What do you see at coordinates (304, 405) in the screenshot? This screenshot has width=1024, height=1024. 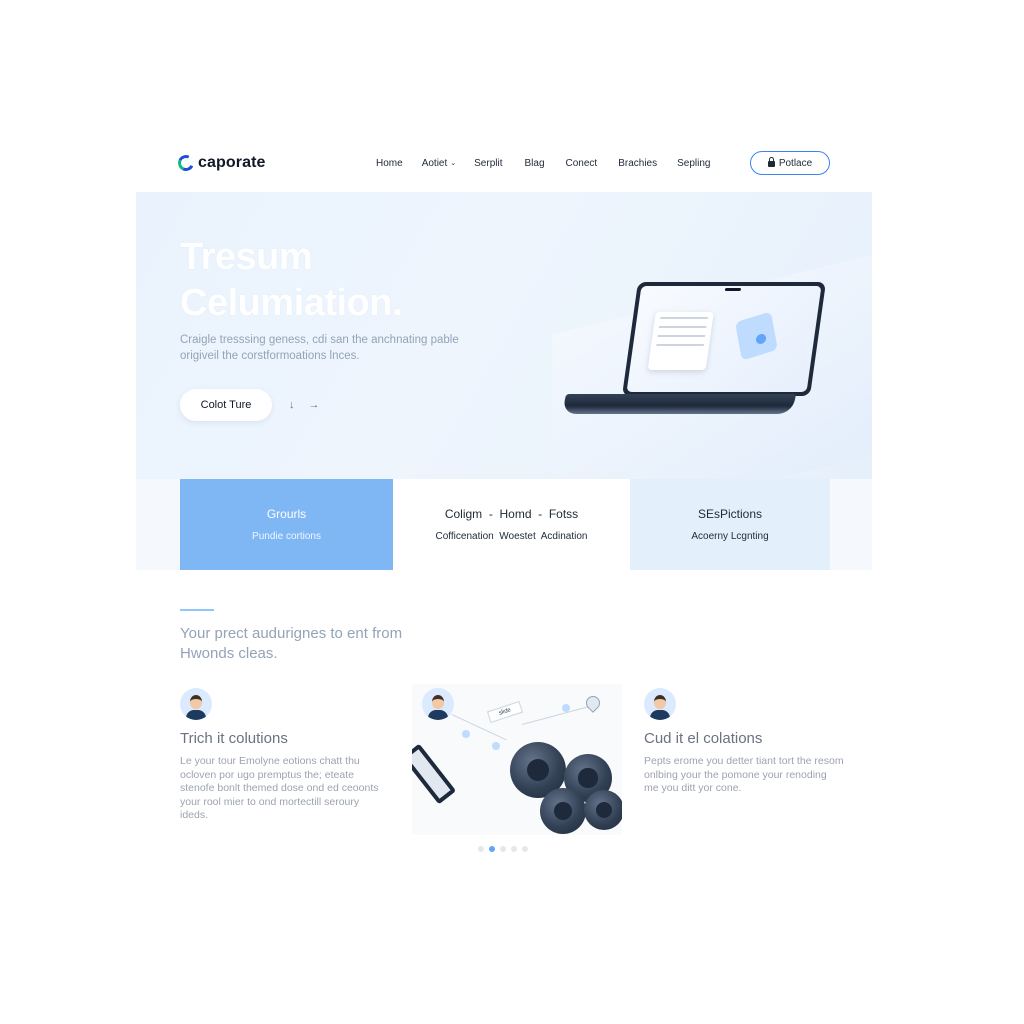 I see `hero-secondary-actions: ↓ →` at bounding box center [304, 405].